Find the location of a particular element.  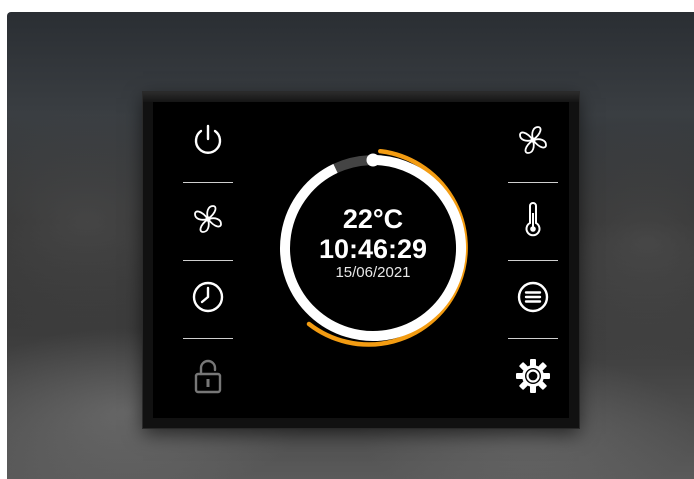

lock-button is located at coordinates (208, 376).